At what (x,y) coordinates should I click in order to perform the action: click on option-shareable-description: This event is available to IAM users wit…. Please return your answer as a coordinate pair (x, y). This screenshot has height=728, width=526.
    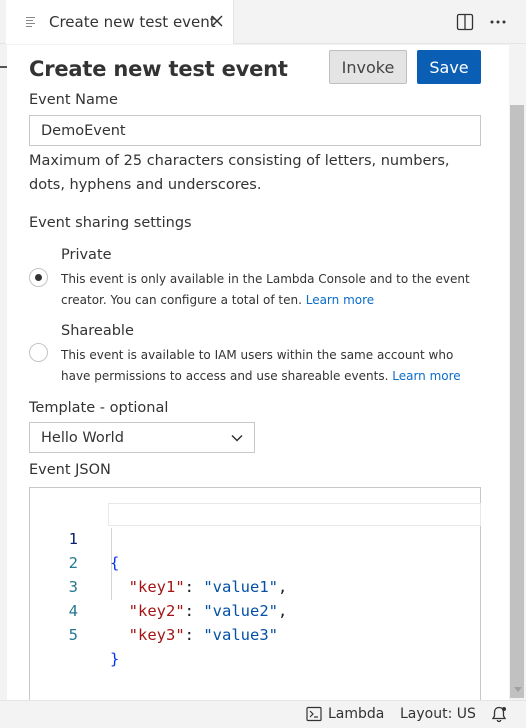
    Looking at the image, I should click on (261, 365).